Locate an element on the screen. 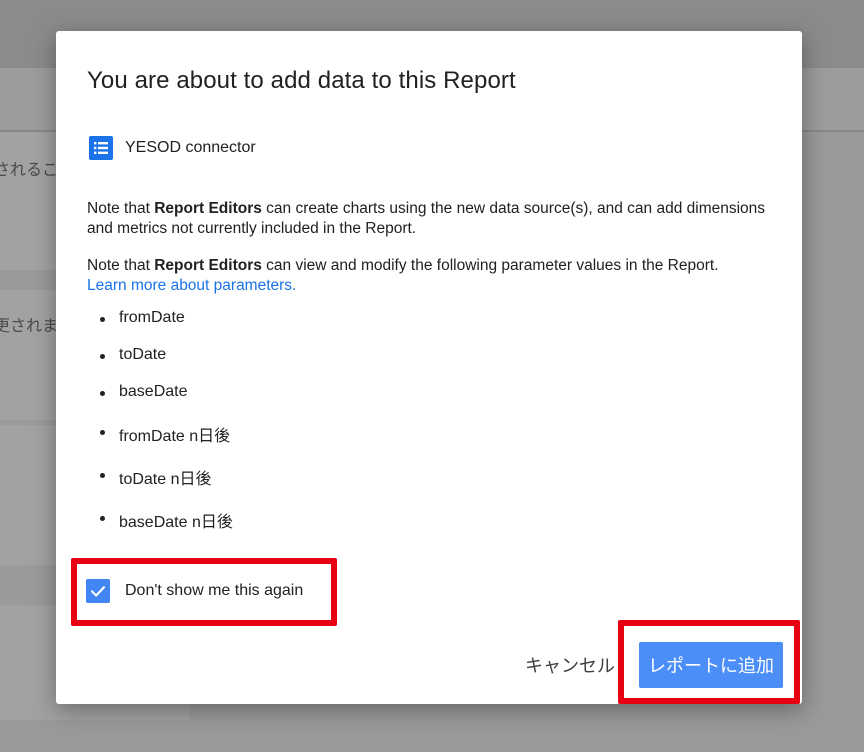  dialog-title: You are about to add data to this Report is located at coordinates (301, 80).